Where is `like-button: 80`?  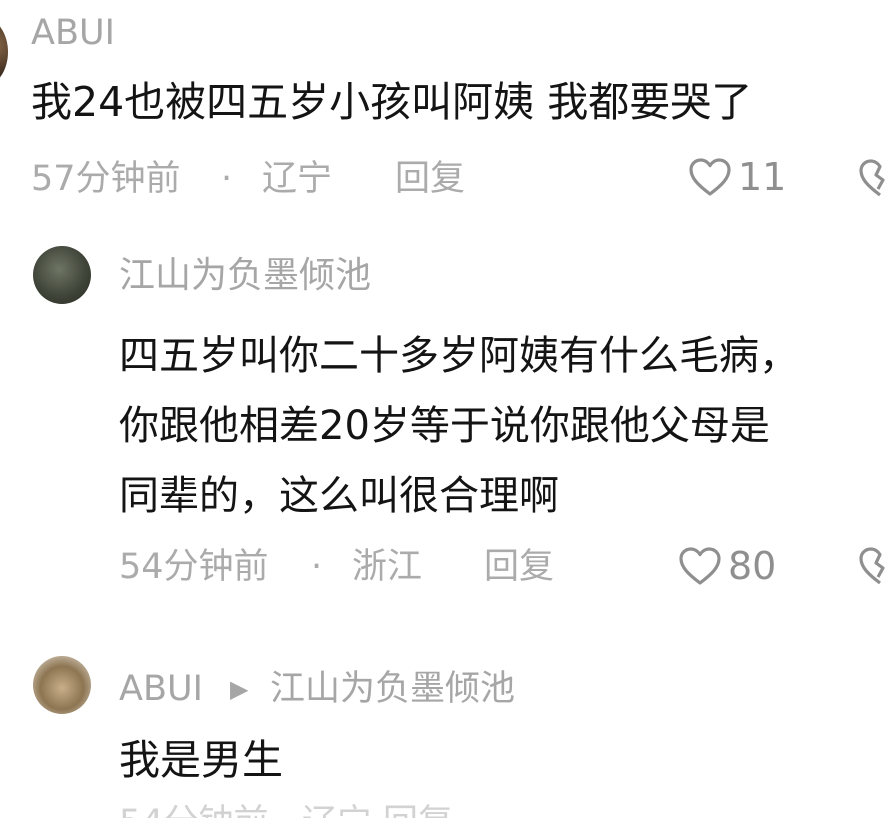
like-button: 80 is located at coordinates (727, 566).